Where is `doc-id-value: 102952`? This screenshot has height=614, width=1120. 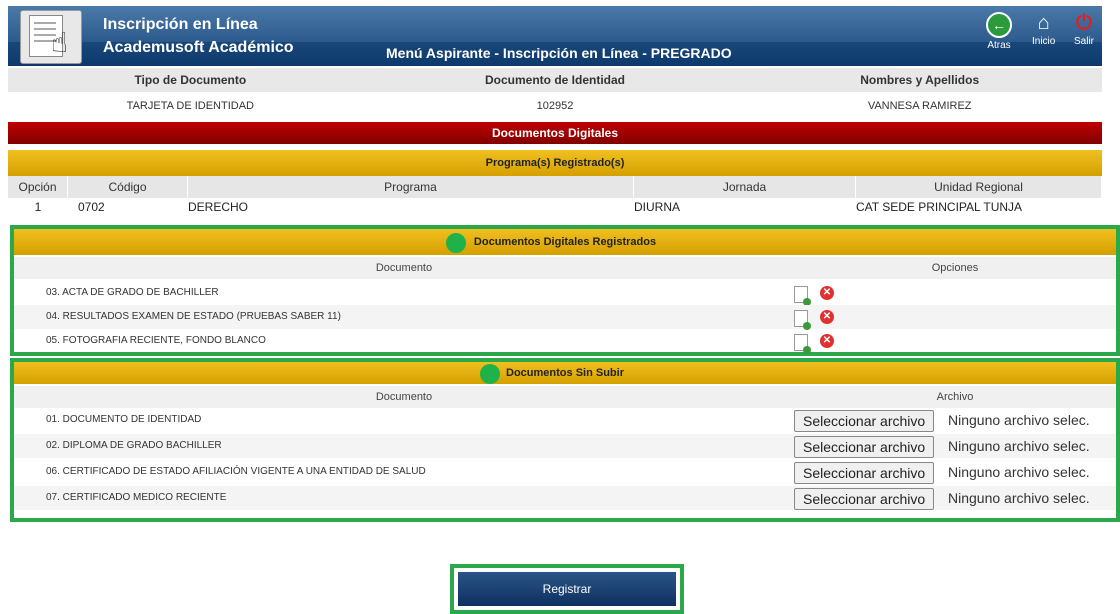 doc-id-value: 102952 is located at coordinates (555, 106).